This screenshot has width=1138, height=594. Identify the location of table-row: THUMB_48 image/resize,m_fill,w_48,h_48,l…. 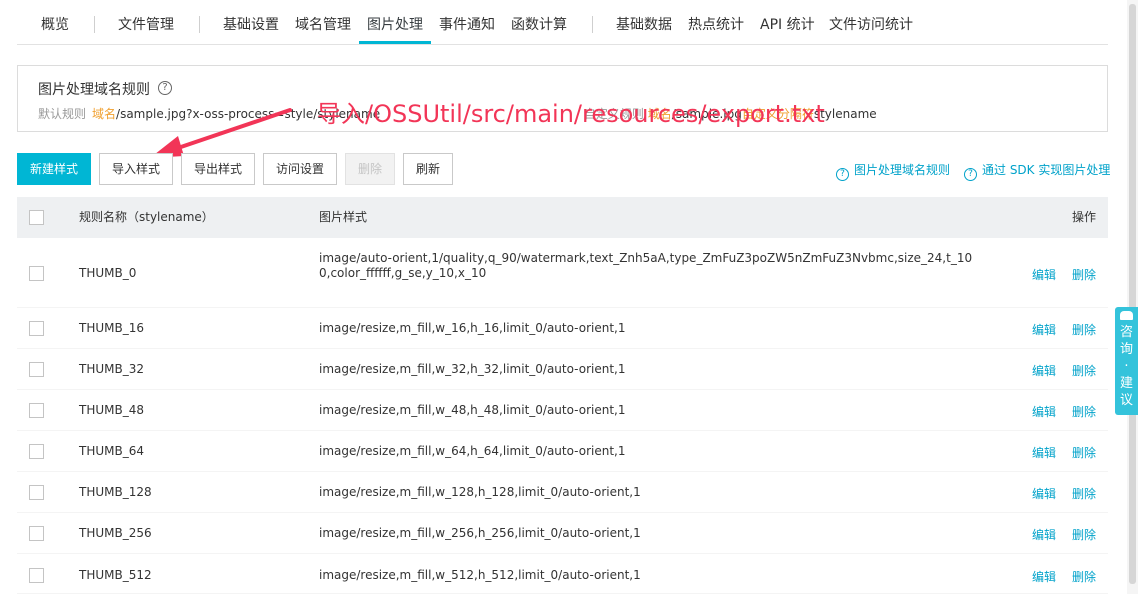
(562, 410).